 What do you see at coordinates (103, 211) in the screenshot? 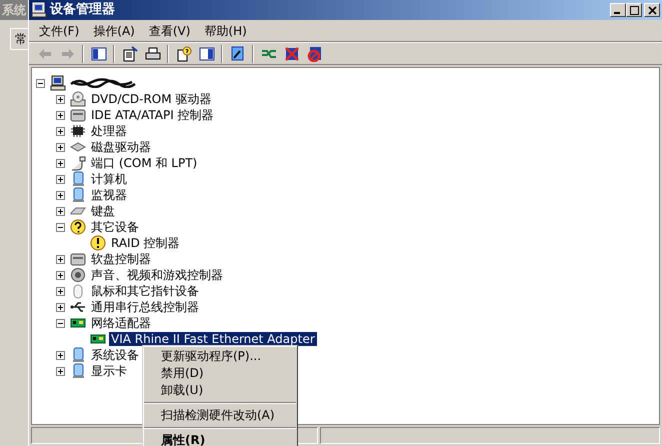
I see `tree-item: 键盘` at bounding box center [103, 211].